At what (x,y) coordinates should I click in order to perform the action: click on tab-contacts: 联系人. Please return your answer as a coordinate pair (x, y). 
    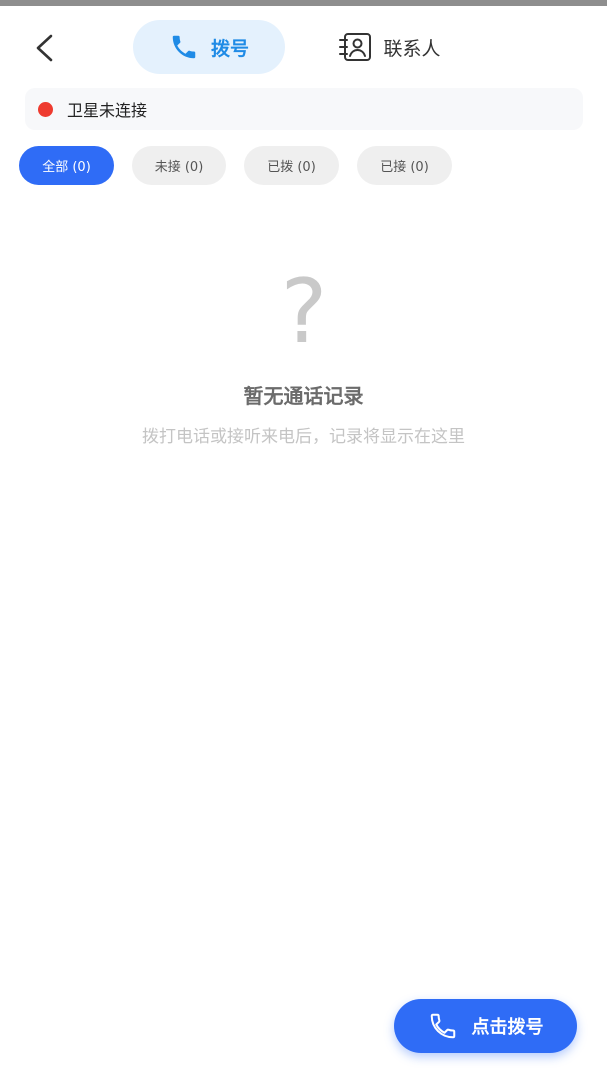
    Looking at the image, I should click on (390, 47).